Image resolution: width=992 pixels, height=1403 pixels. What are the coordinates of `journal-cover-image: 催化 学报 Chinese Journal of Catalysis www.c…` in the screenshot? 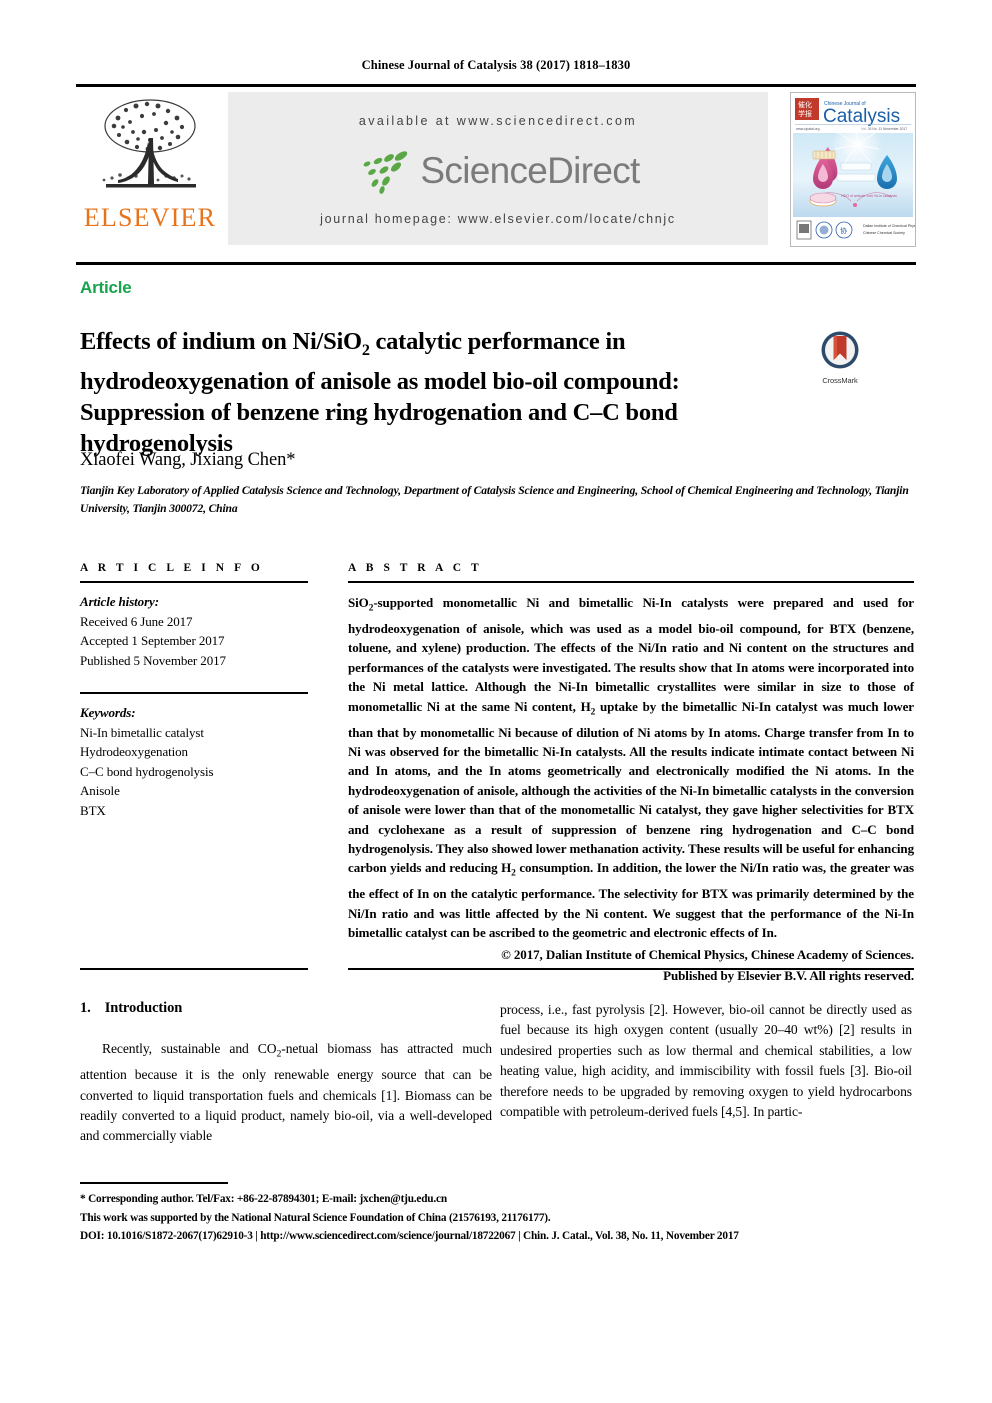 It's located at (853, 169).